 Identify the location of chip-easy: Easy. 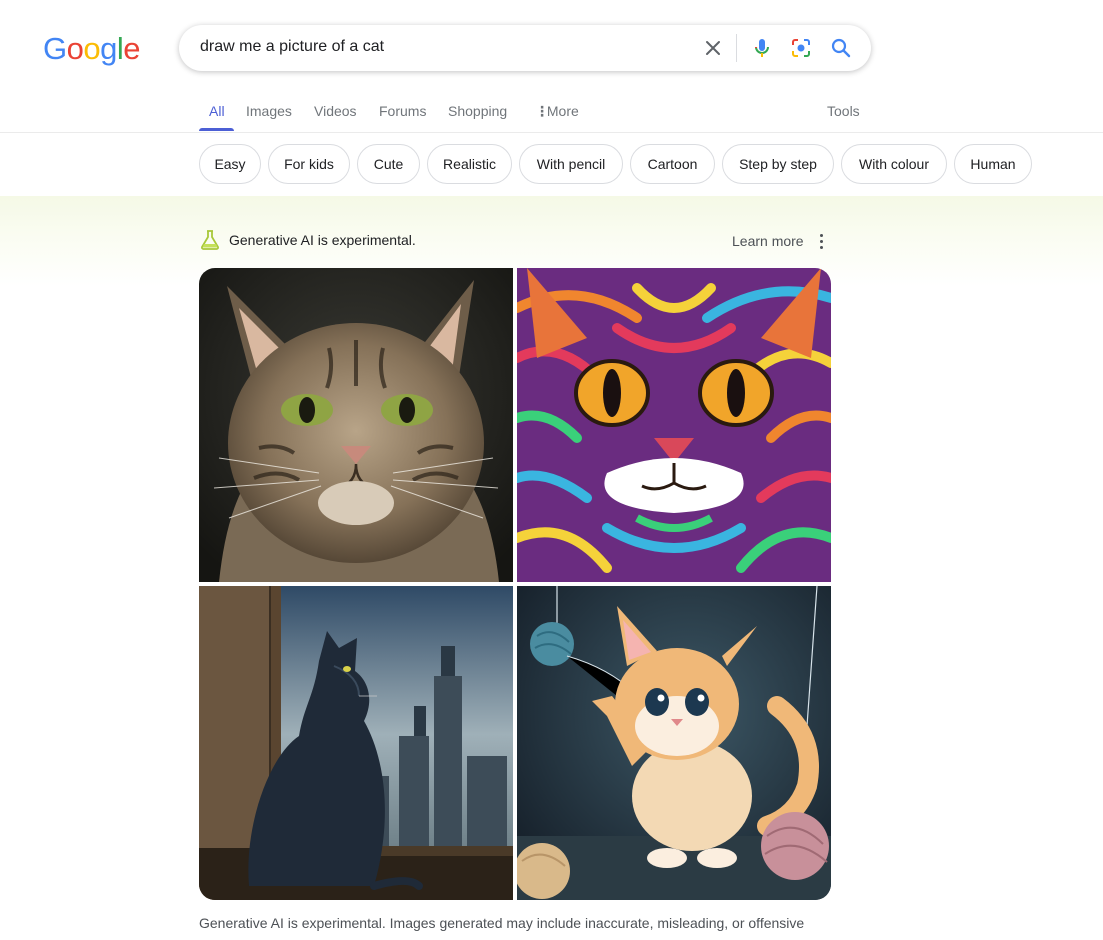
(230, 164).